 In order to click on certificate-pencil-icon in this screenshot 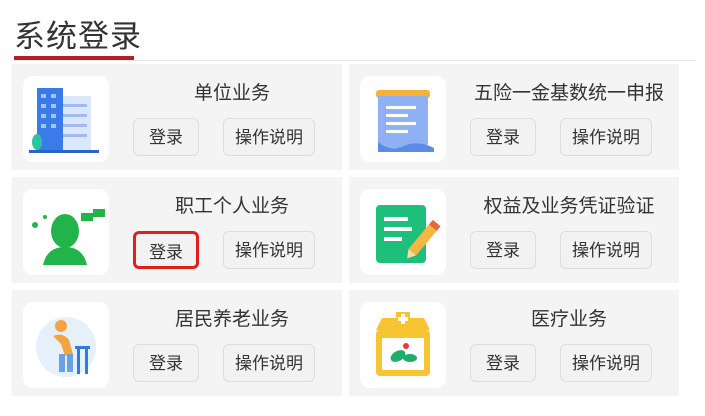, I will do `click(403, 232)`.